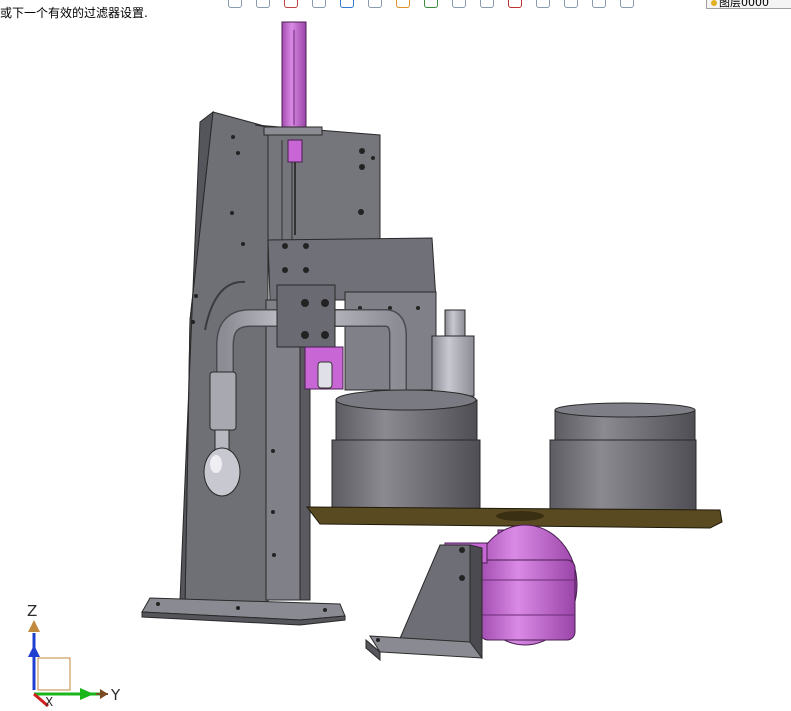 This screenshot has width=791, height=711. Describe the element at coordinates (514, 517) in the screenshot. I see `rotary-table` at that location.